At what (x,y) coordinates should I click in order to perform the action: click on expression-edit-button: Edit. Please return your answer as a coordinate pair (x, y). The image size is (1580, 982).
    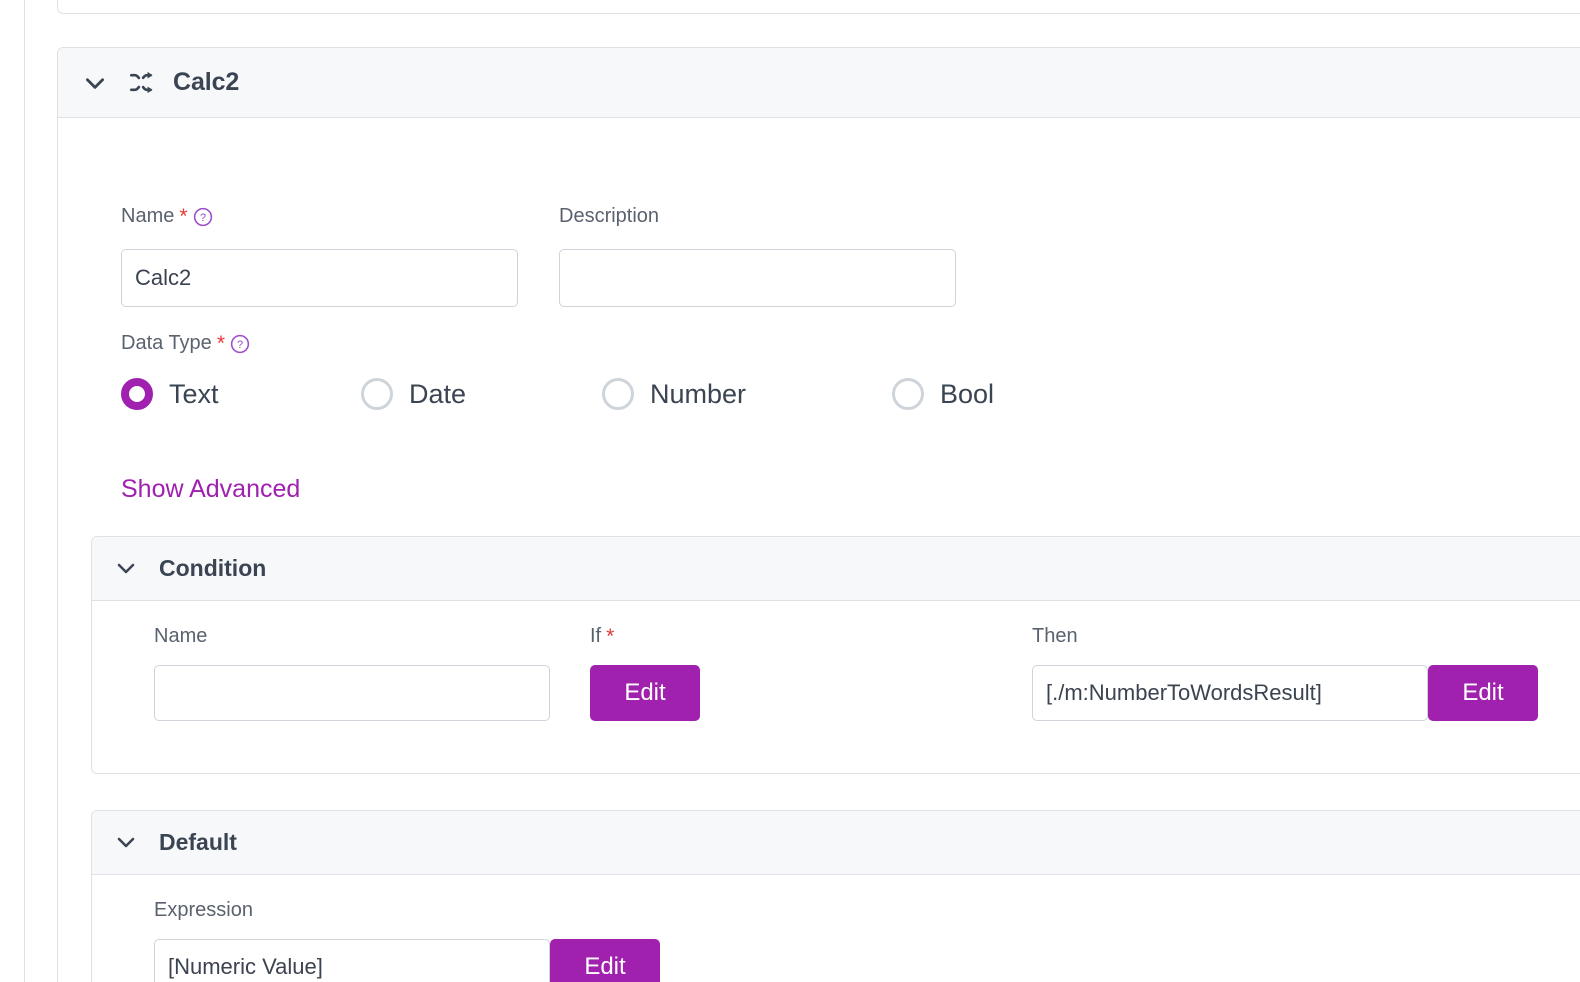
    Looking at the image, I should click on (605, 960).